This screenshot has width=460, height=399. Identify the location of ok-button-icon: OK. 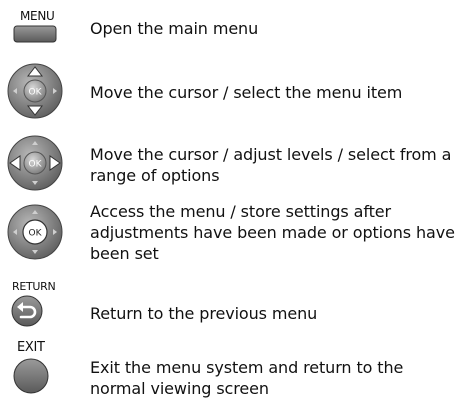
(35, 234).